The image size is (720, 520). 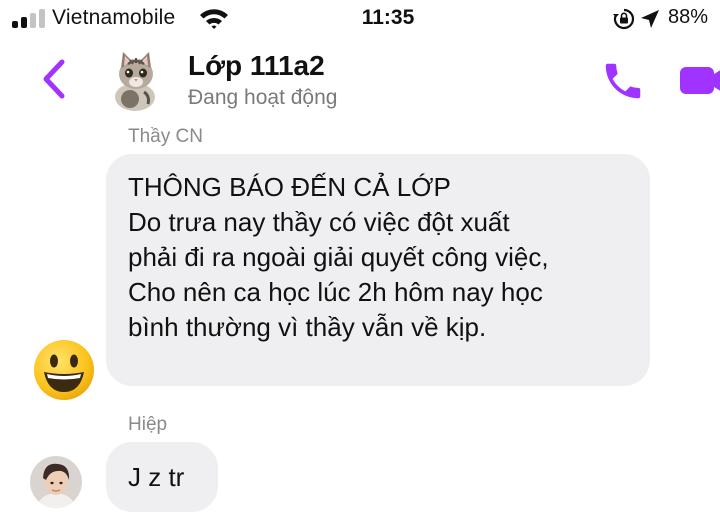 What do you see at coordinates (214, 19) in the screenshot?
I see `wifi-icon` at bounding box center [214, 19].